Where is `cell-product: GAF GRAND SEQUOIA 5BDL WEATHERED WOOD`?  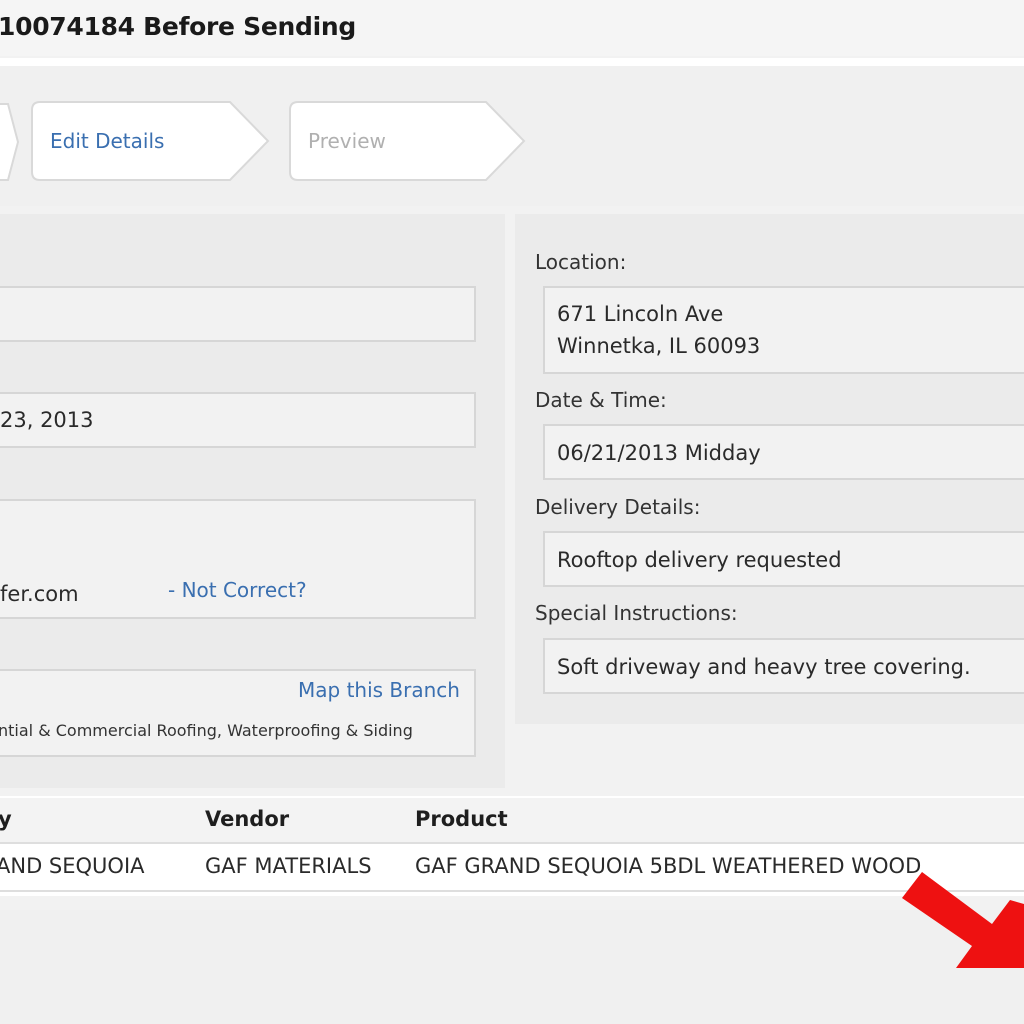 cell-product: GAF GRAND SEQUOIA 5BDL WEATHERED WOOD is located at coordinates (668, 866).